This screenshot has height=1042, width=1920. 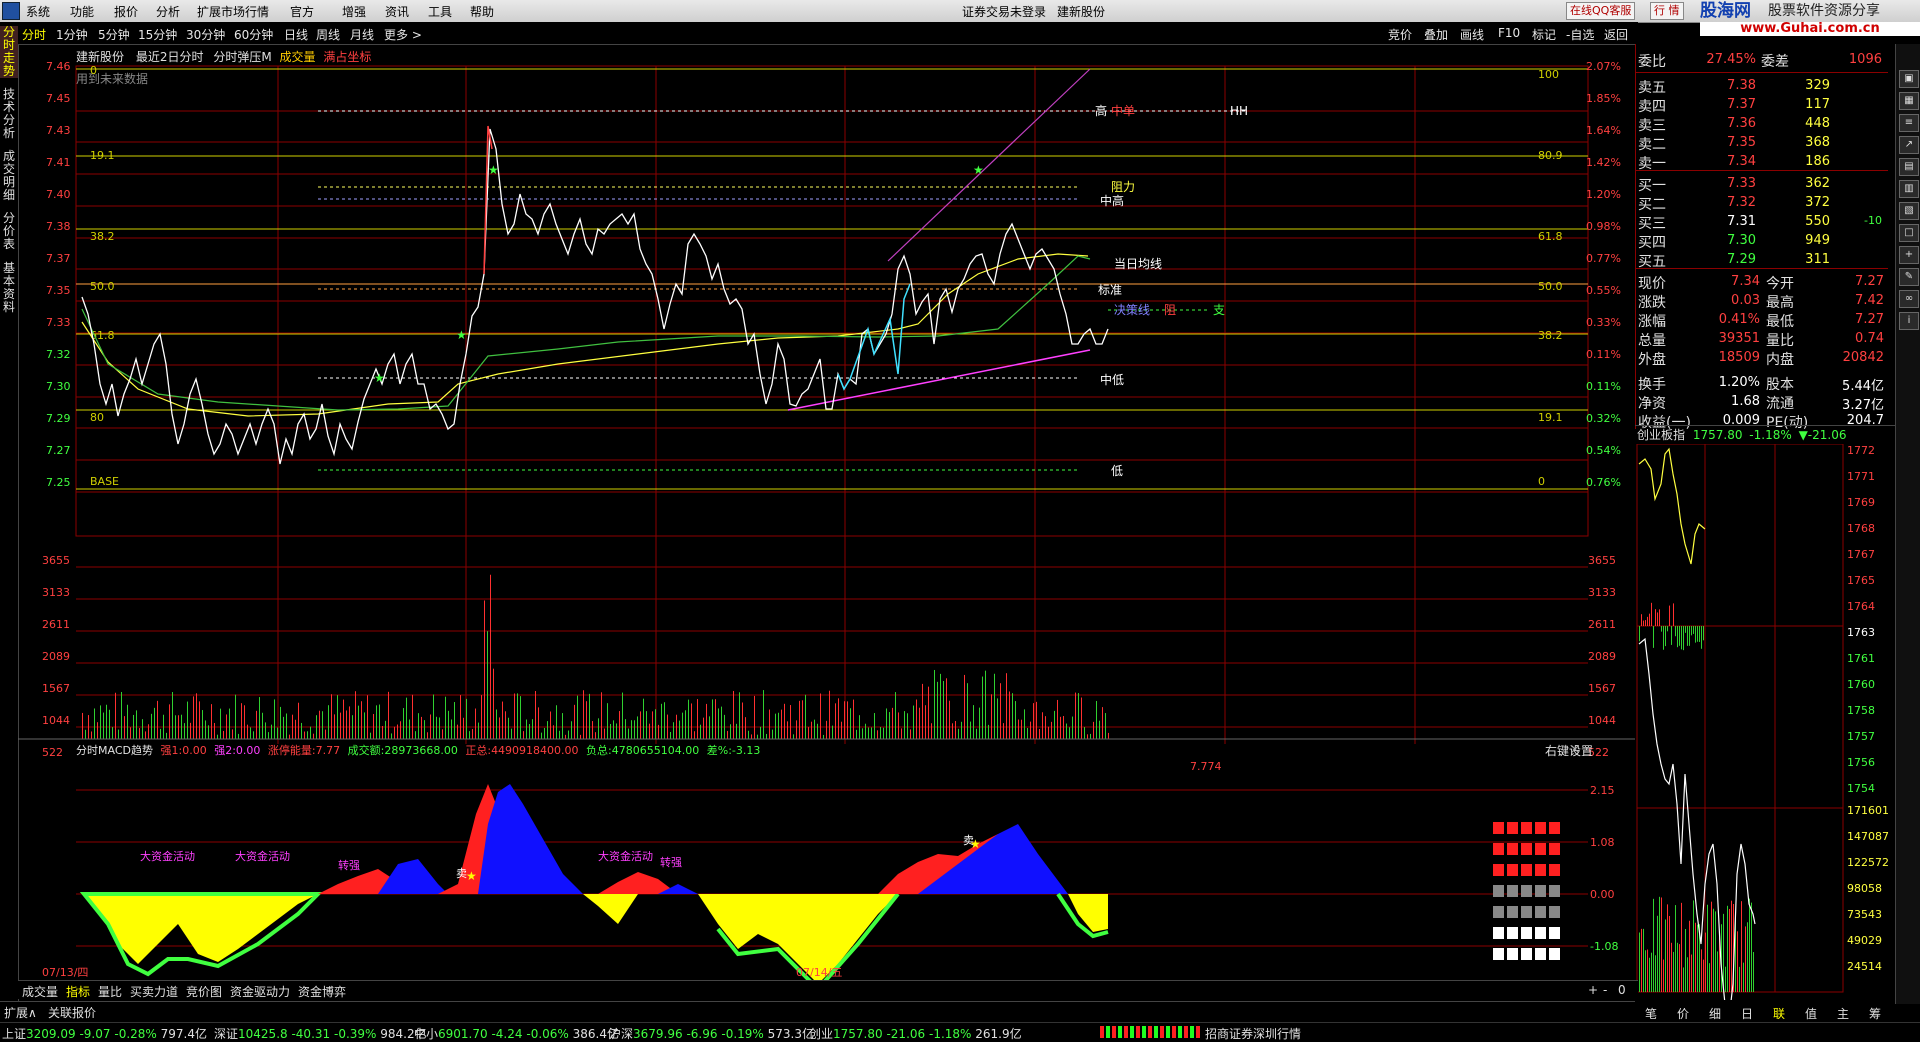 I want to click on index-name: 创业板指, so click(x=1661, y=435).